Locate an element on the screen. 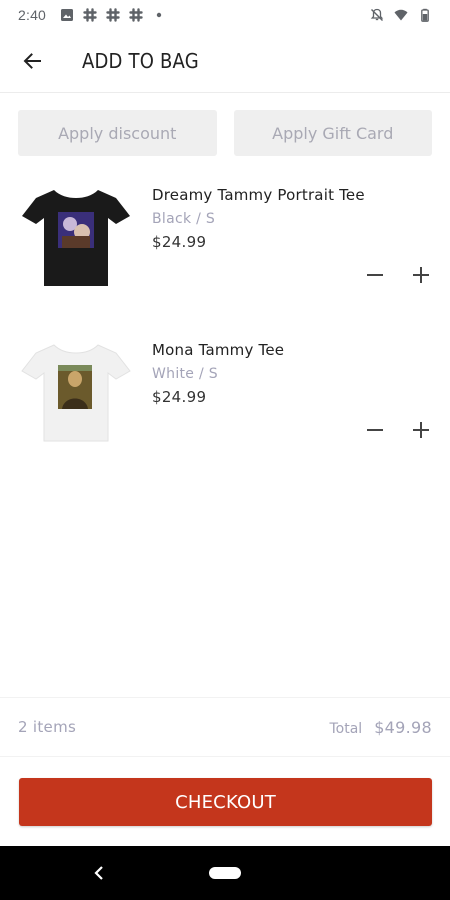 The height and width of the screenshot is (900, 450). page-title: ADD TO BAG is located at coordinates (140, 61).